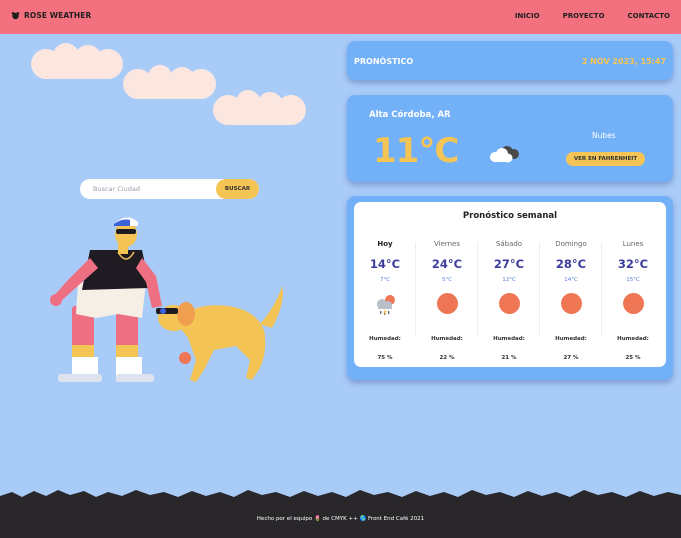 The image size is (681, 538). What do you see at coordinates (633, 280) in the screenshot?
I see `day-min-temp: 15°C` at bounding box center [633, 280].